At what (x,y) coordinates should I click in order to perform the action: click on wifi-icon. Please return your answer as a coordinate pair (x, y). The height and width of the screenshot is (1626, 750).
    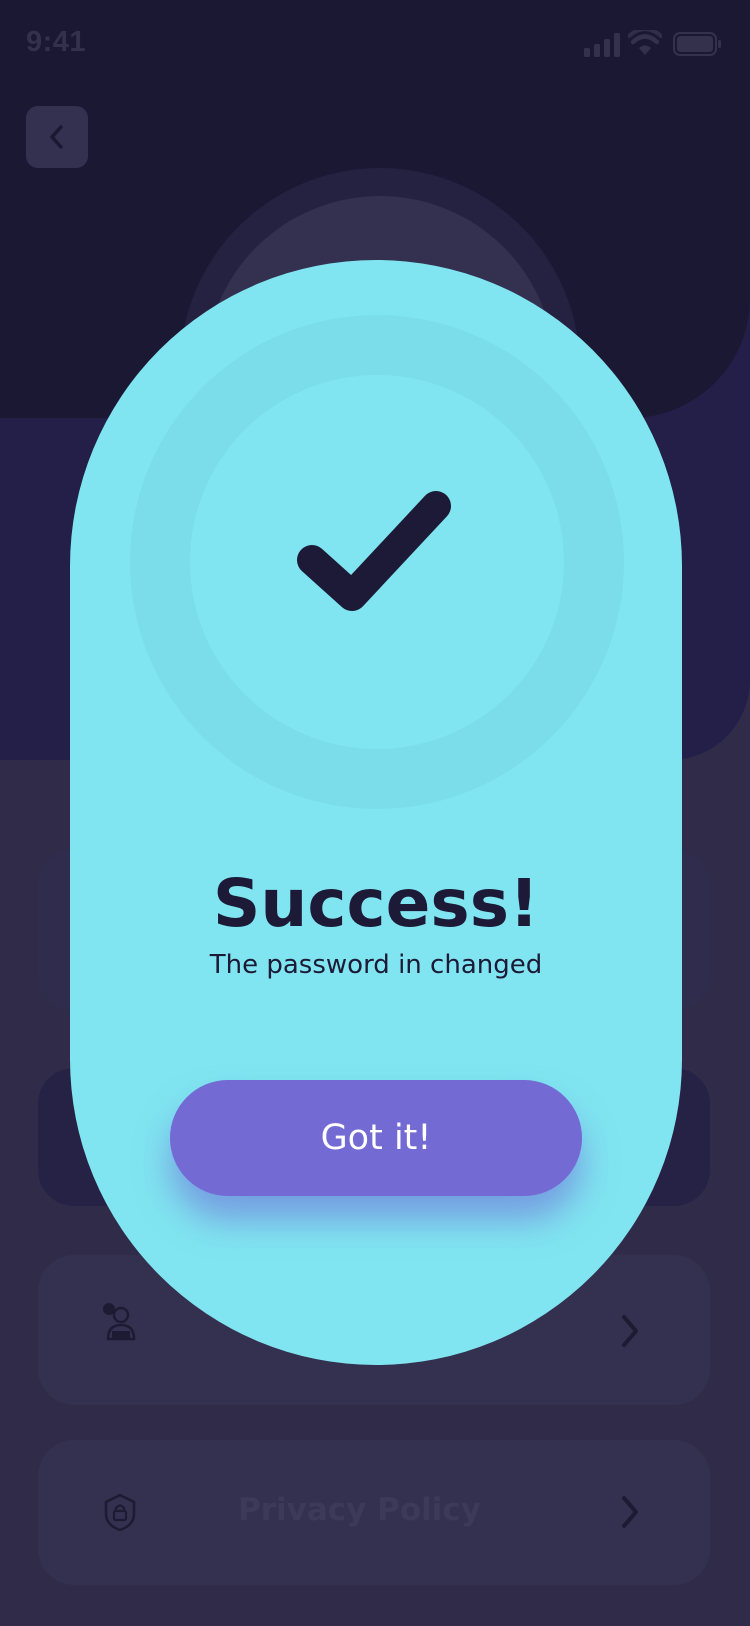
    Looking at the image, I should click on (645, 42).